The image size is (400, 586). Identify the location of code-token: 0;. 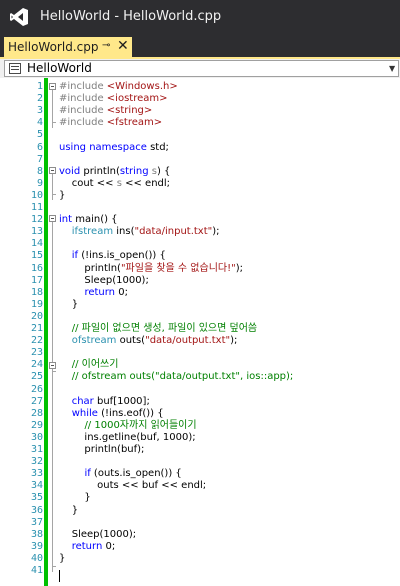
(110, 546).